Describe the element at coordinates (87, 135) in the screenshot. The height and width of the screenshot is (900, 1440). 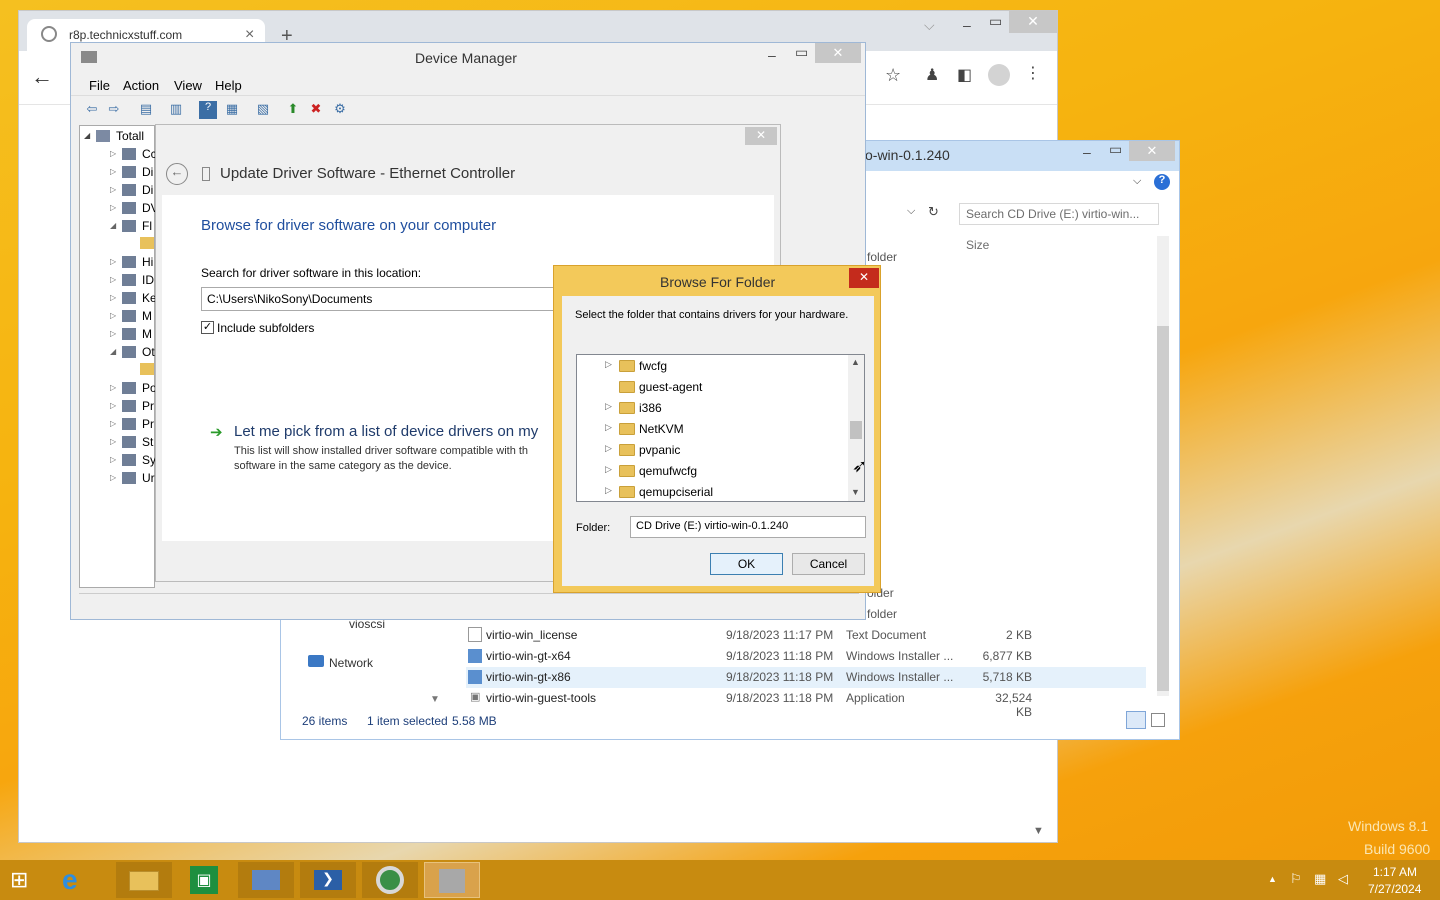
I see `collapse-icon: ◢` at that location.